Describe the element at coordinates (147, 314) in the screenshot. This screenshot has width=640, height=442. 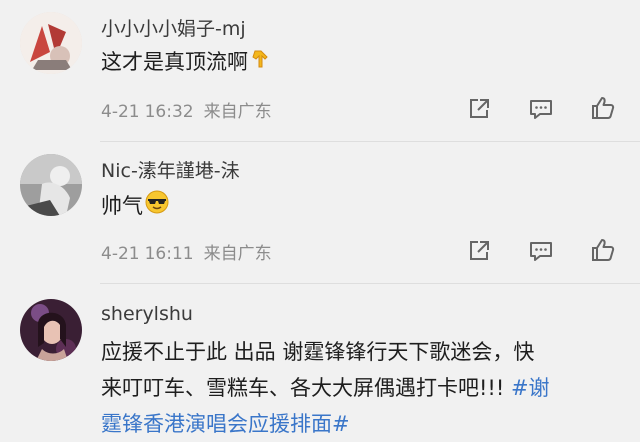
I see `username: sherylshu` at that location.